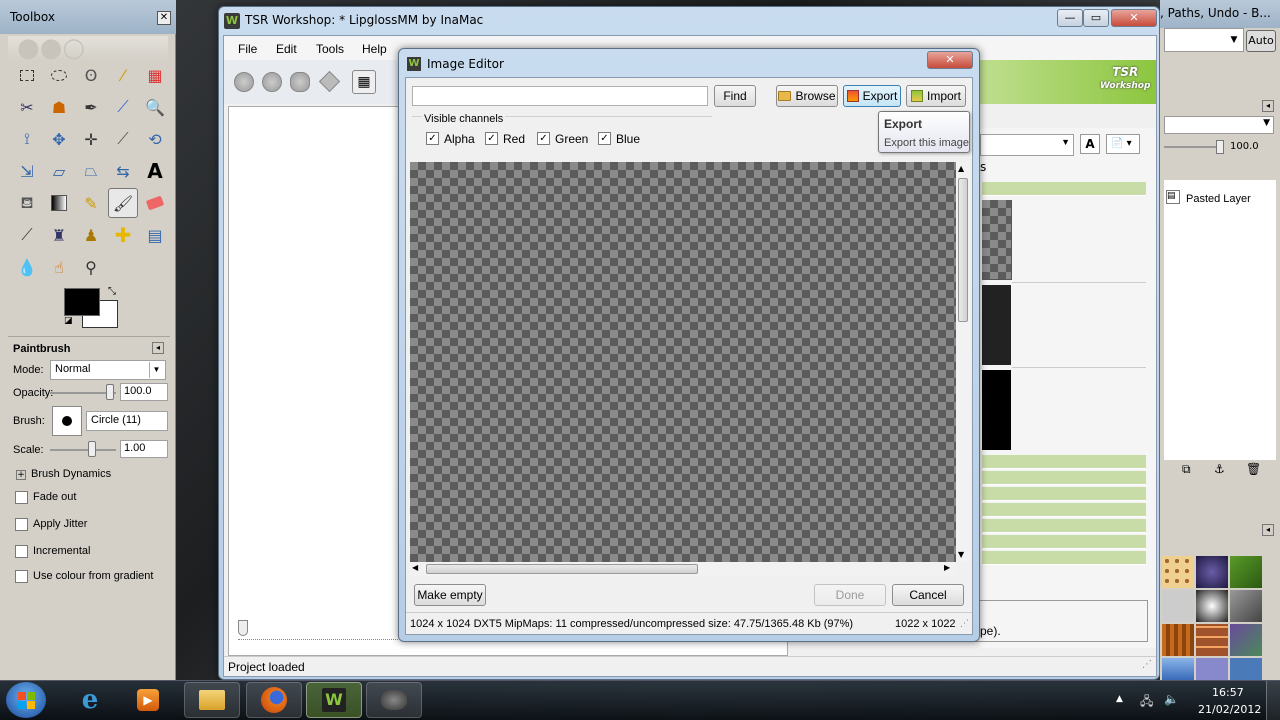 Image resolution: width=1280 pixels, height=720 pixels. What do you see at coordinates (59, 107) in the screenshot?
I see `foreground-select-icon: ☗` at bounding box center [59, 107].